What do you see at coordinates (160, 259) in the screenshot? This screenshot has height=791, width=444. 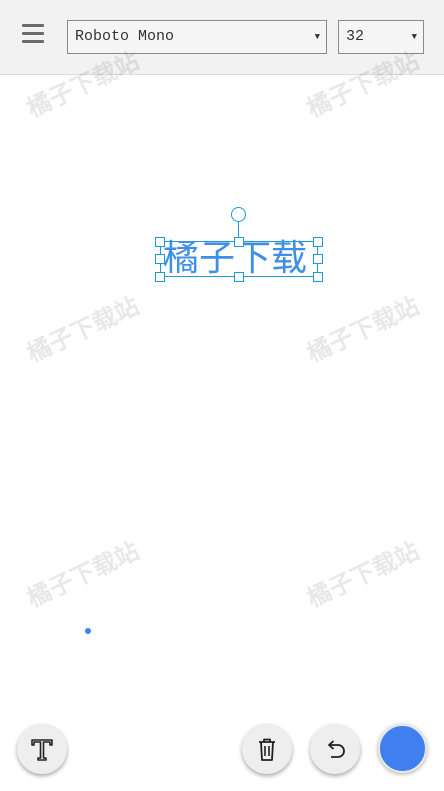 I see `resize-handle-left` at bounding box center [160, 259].